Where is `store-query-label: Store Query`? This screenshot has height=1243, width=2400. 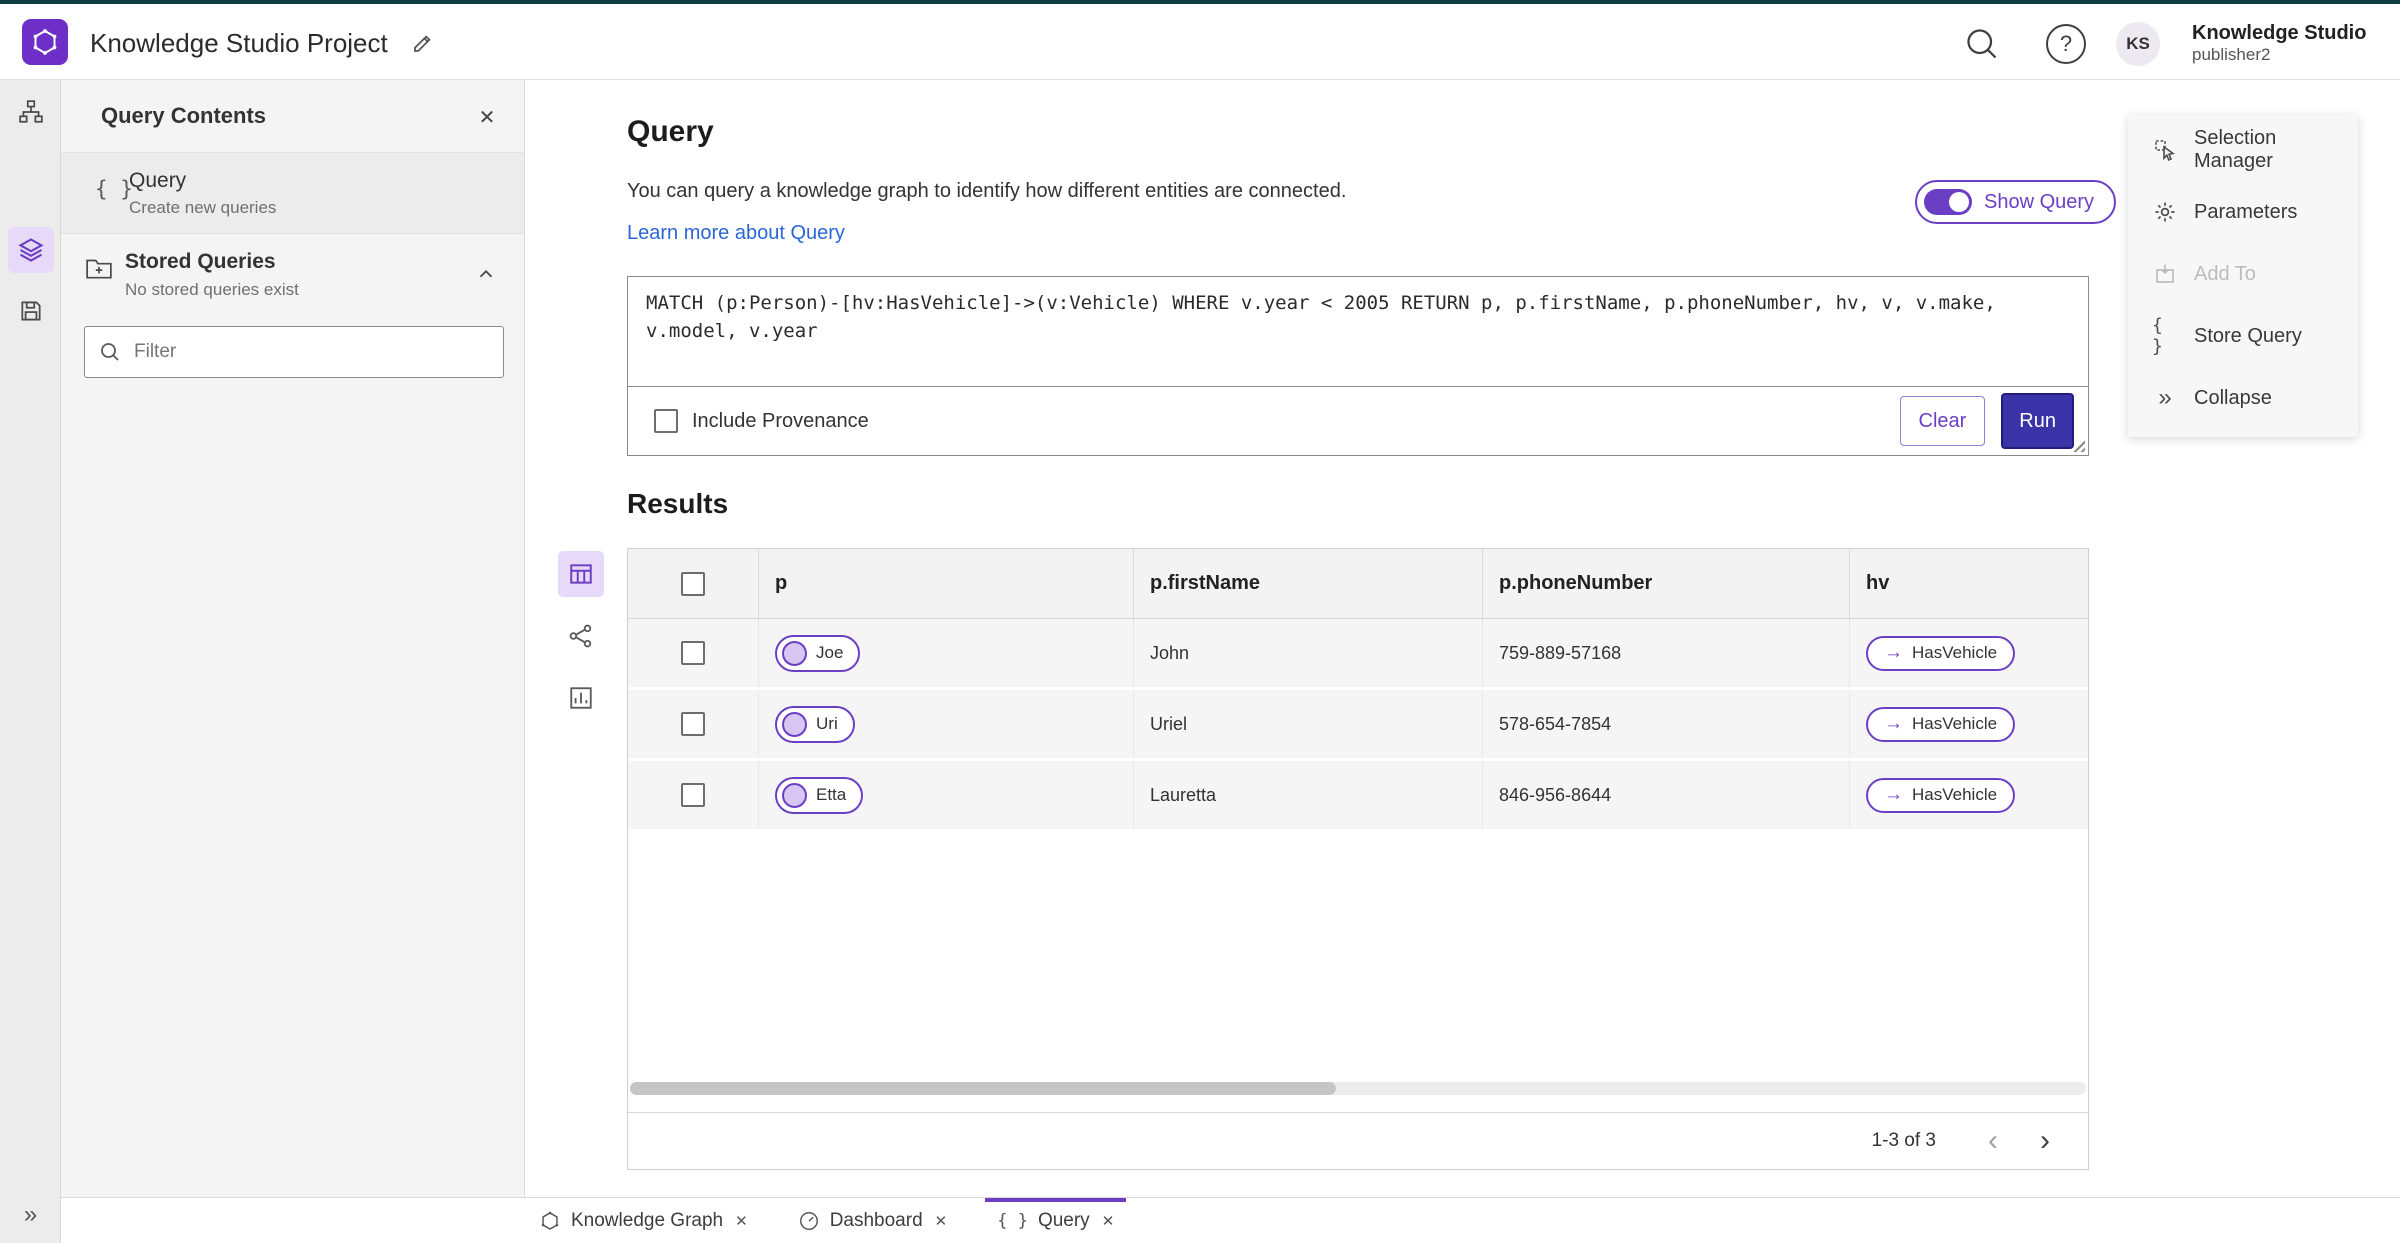
store-query-label: Store Query is located at coordinates (2248, 335).